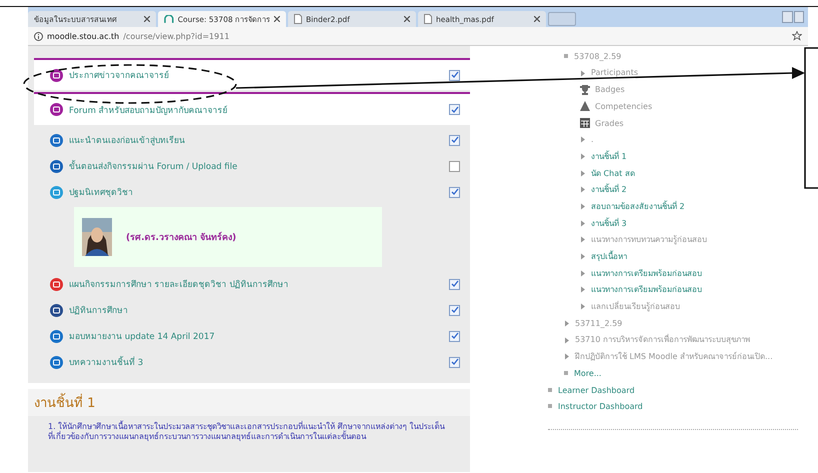 The height and width of the screenshot is (473, 818). Describe the element at coordinates (592, 140) in the screenshot. I see `nav-item: .` at that location.